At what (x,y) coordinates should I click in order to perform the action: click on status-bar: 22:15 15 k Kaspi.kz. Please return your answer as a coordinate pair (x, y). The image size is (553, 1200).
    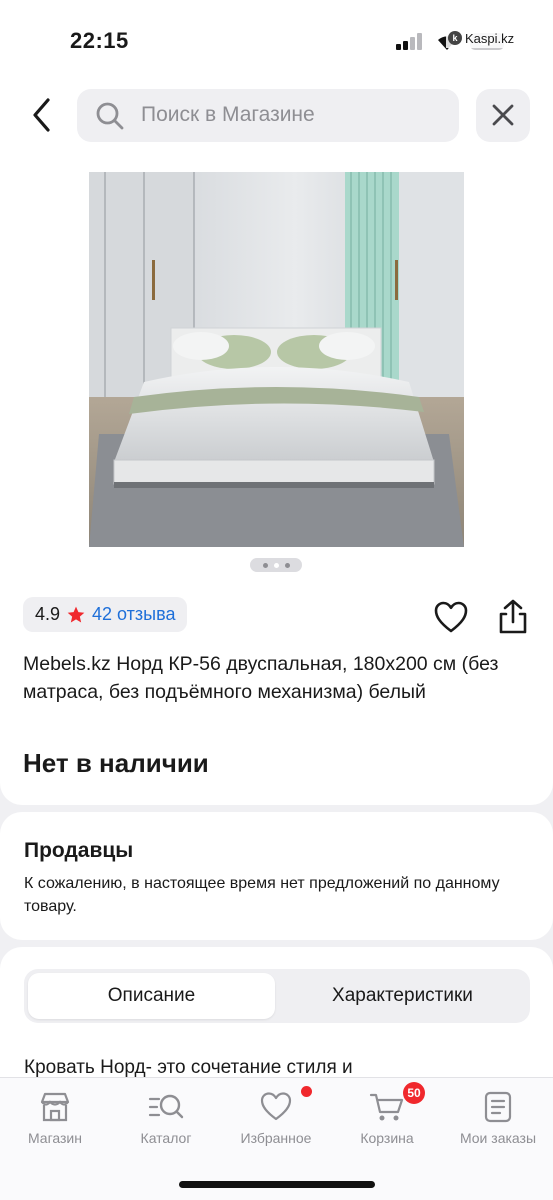
    Looking at the image, I should click on (276, 40).